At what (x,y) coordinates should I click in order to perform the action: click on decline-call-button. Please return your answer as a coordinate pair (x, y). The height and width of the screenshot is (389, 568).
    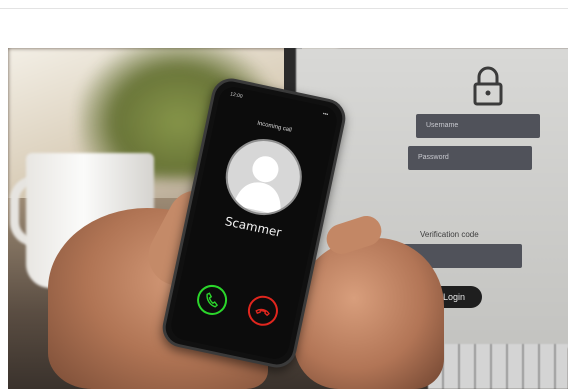
    Looking at the image, I should click on (263, 310).